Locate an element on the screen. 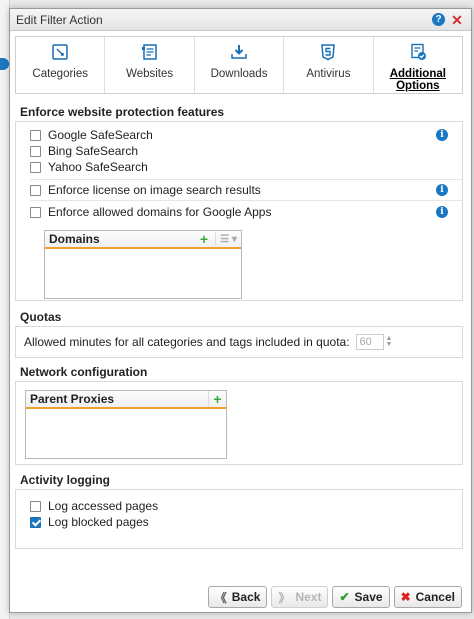  dialog-title: Edit Filter Action is located at coordinates (59, 19).